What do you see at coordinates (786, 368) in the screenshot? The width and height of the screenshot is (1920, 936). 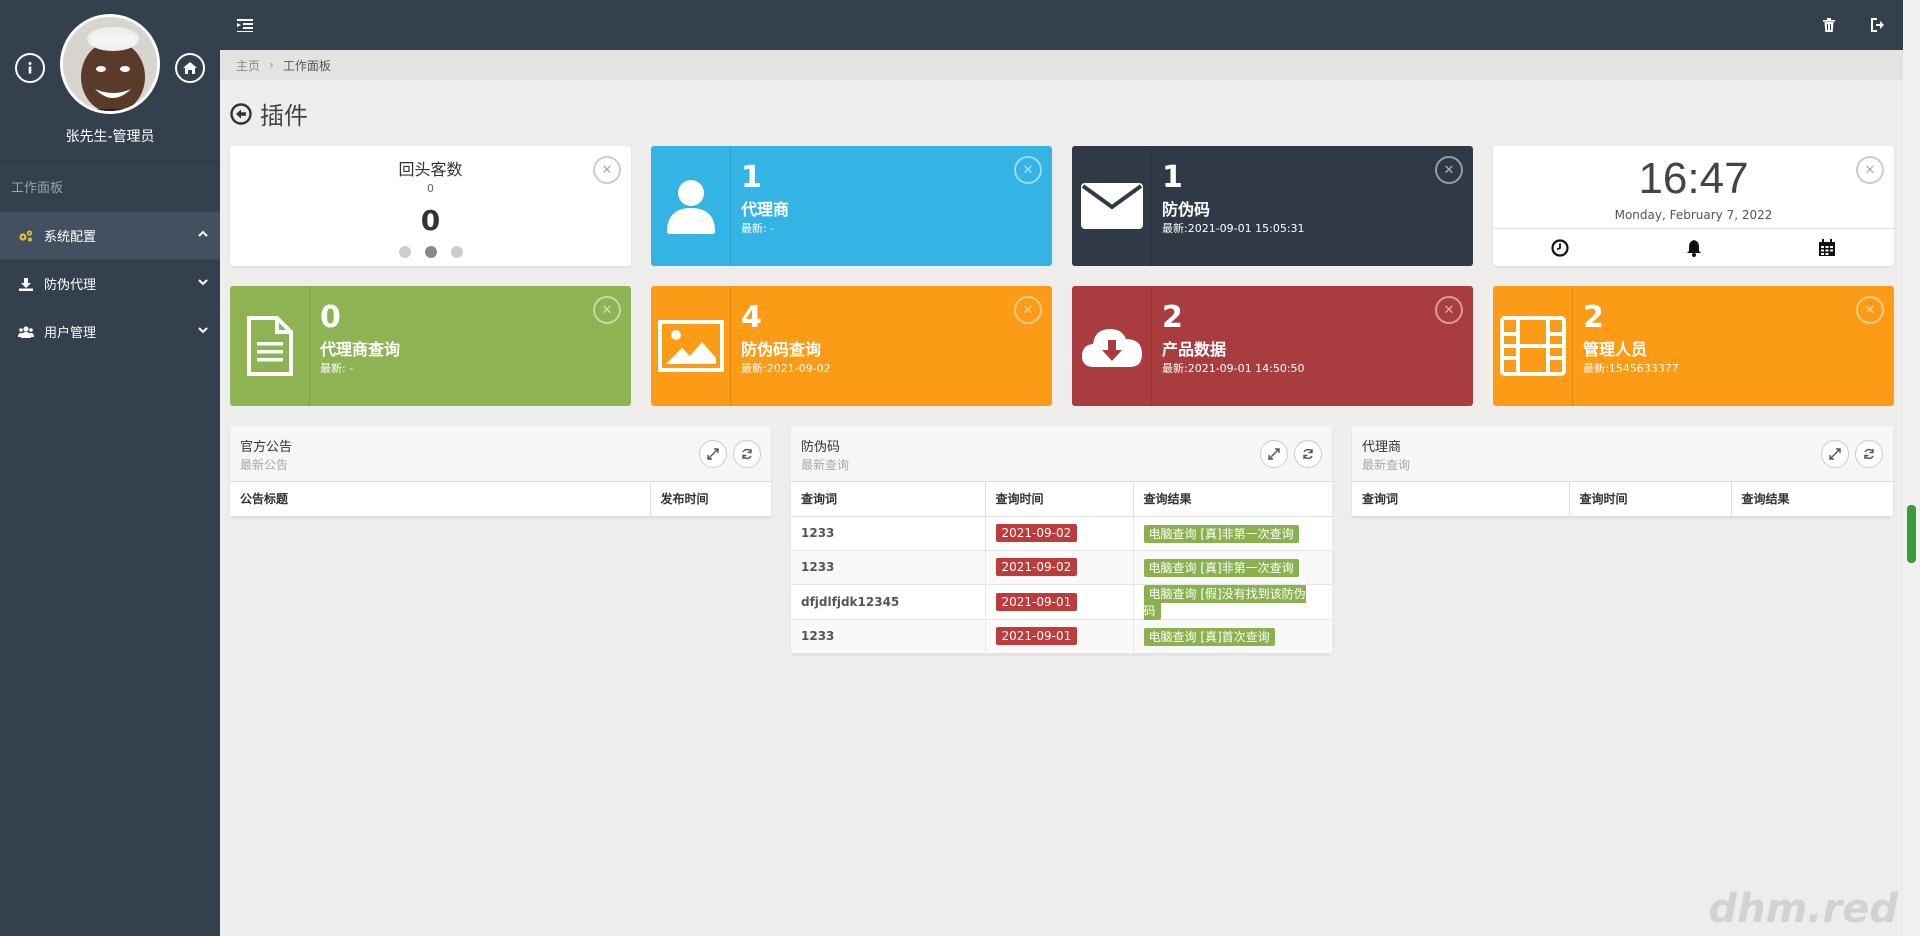 I see `tile-sub: 最新:2021-09-02` at bounding box center [786, 368].